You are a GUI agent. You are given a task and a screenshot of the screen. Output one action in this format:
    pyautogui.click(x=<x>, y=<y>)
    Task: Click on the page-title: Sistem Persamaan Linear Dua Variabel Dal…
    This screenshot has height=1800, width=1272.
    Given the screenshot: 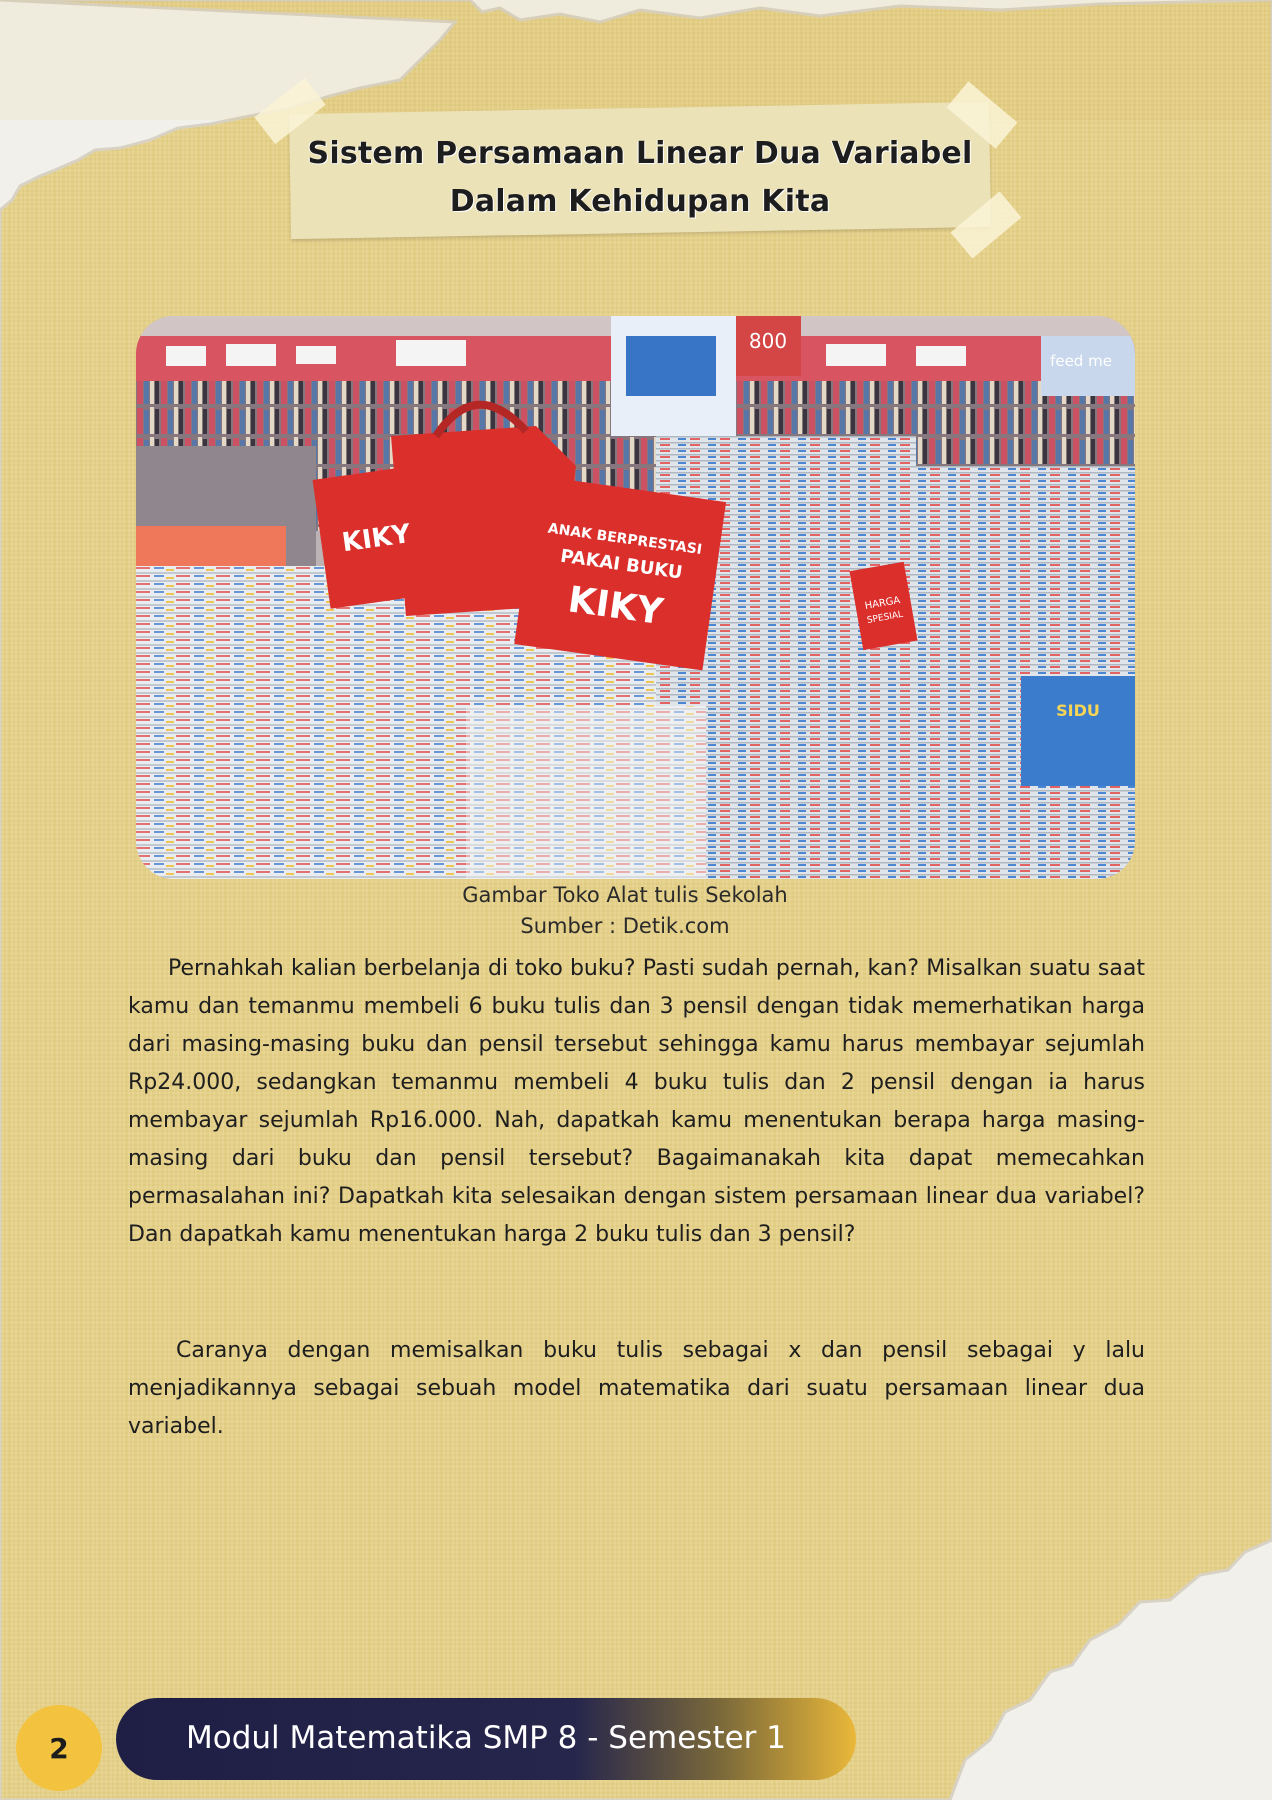 What is the action you would take?
    pyautogui.click(x=640, y=178)
    